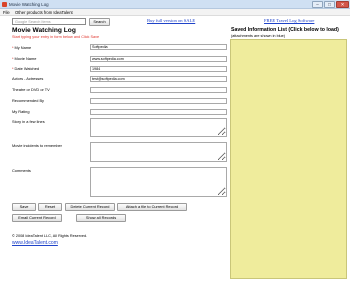 This screenshot has width=350, height=287. Describe the element at coordinates (37, 145) in the screenshot. I see `label-incidents: Movie incidents to remember` at that location.